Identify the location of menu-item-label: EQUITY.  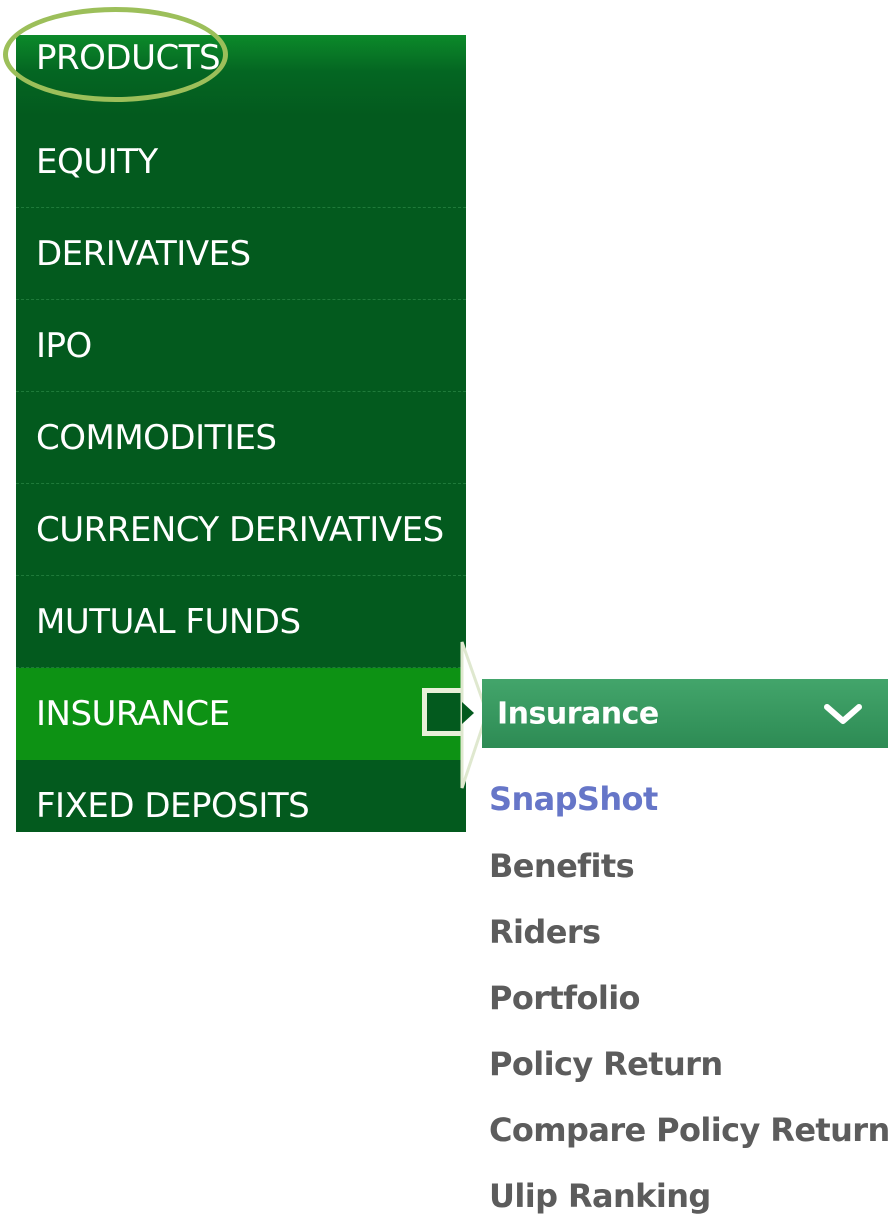
(97, 161).